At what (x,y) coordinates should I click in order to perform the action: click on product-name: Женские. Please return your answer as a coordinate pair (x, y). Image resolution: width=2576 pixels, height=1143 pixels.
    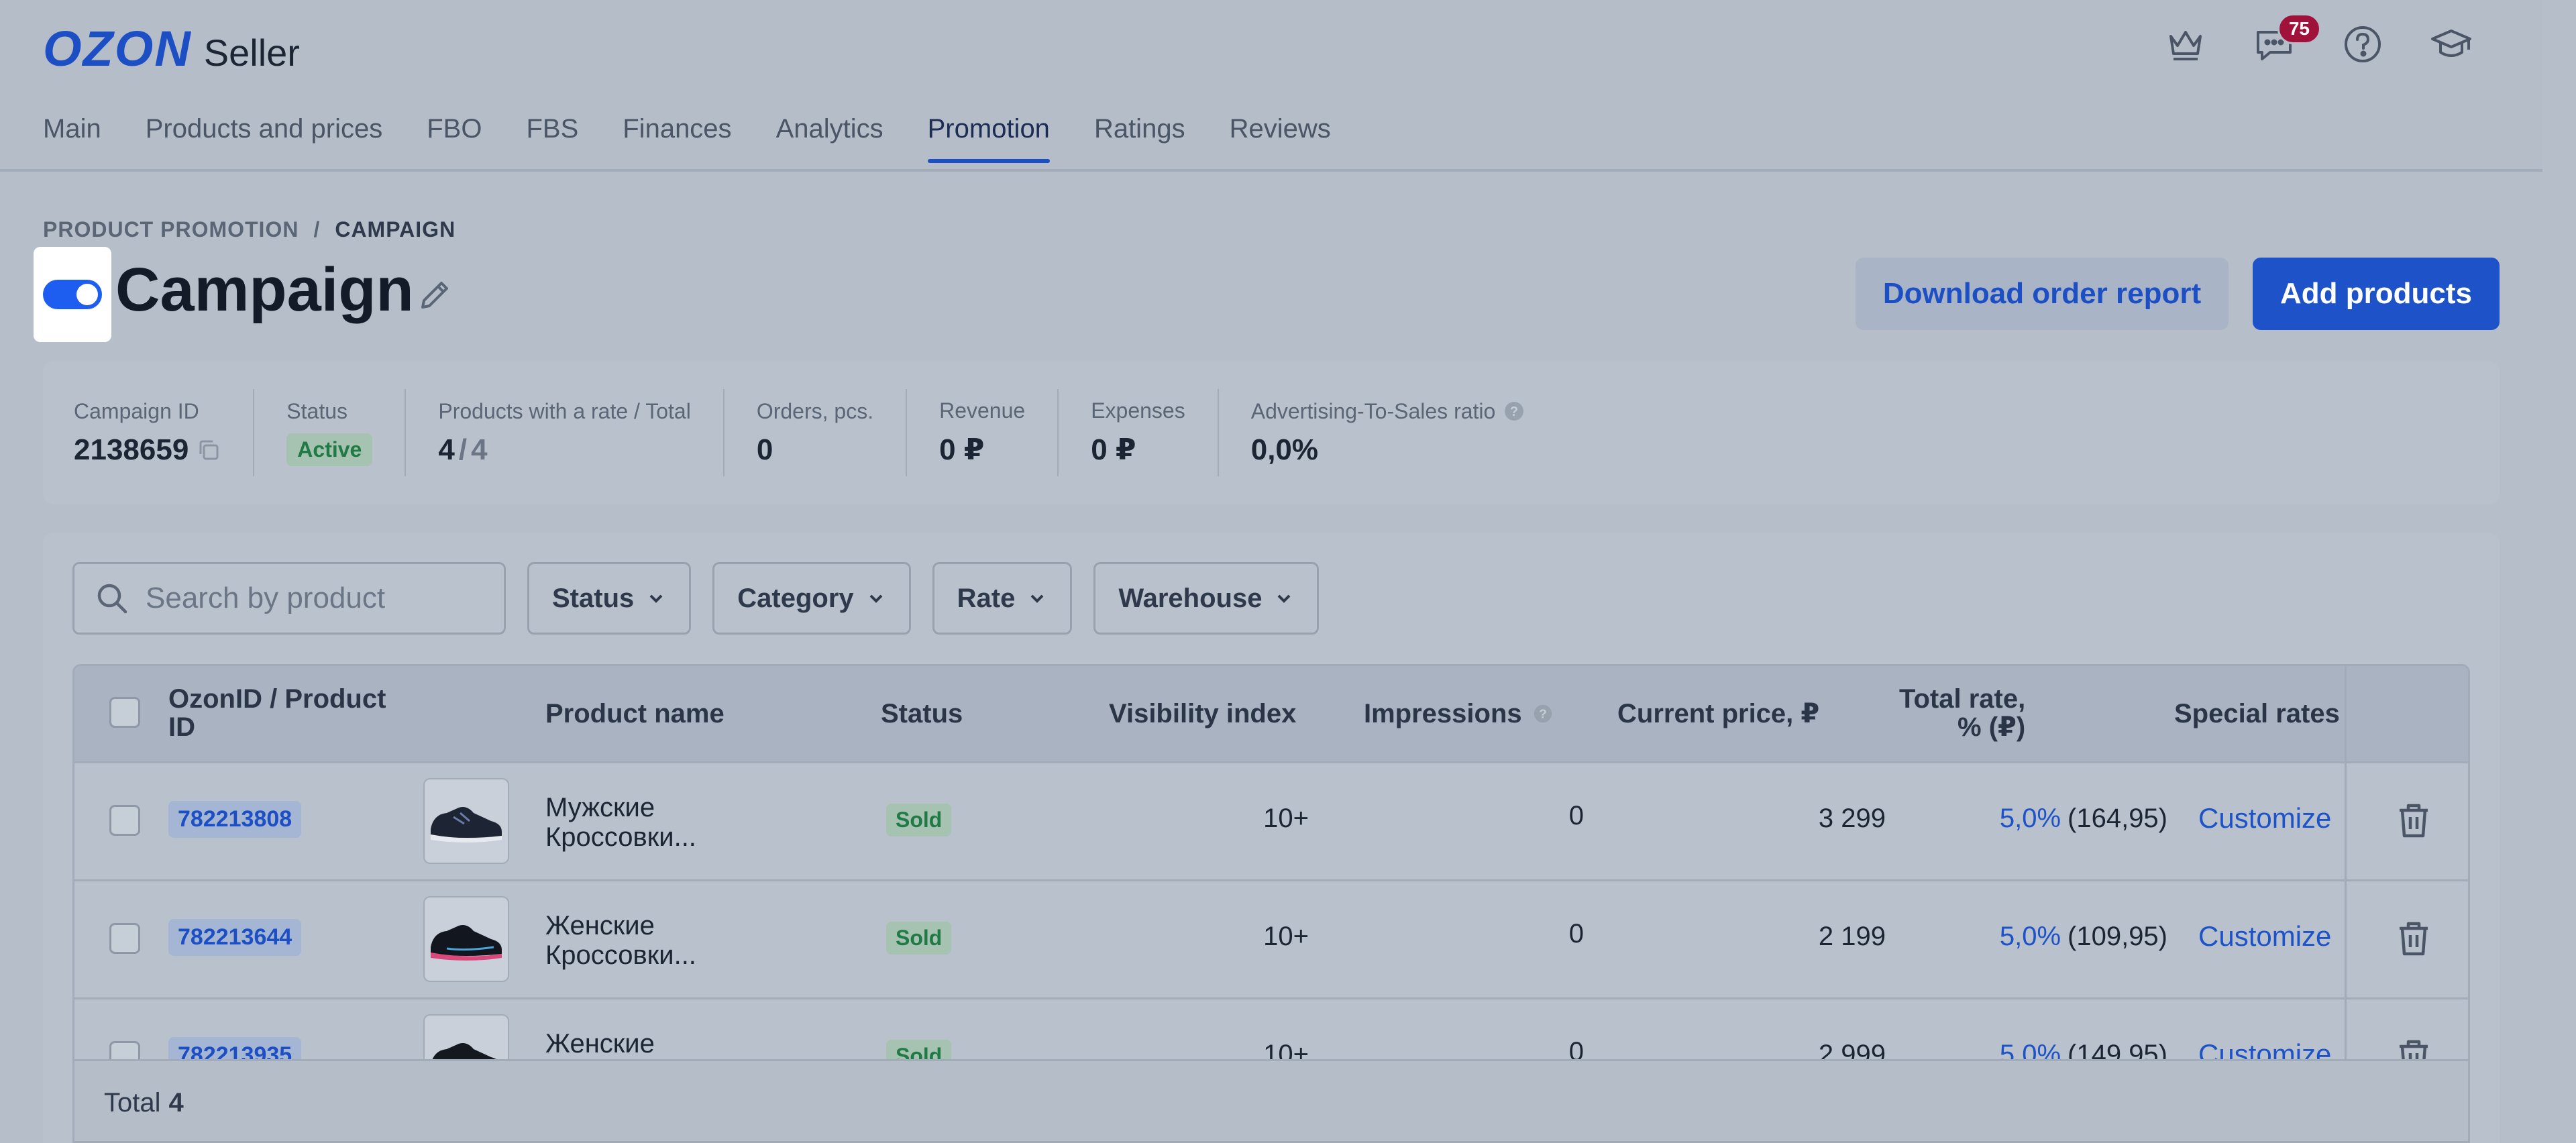
    Looking at the image, I should click on (600, 1044).